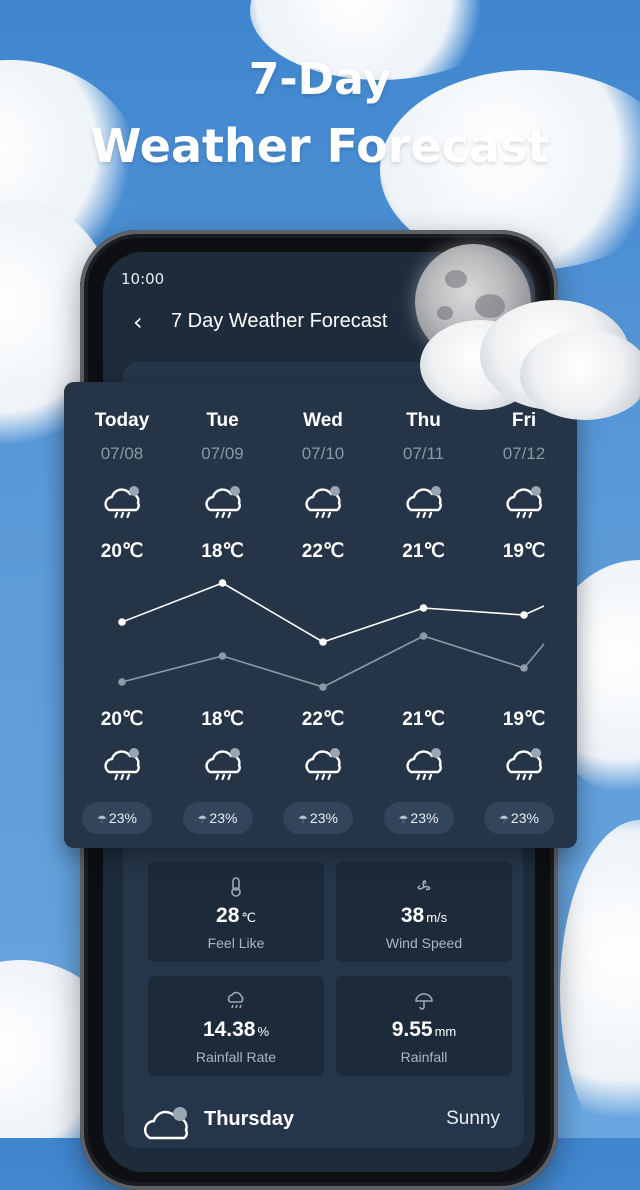 The width and height of the screenshot is (640, 1190). Describe the element at coordinates (412, 1029) in the screenshot. I see `rainfall-value: 9.55` at that location.